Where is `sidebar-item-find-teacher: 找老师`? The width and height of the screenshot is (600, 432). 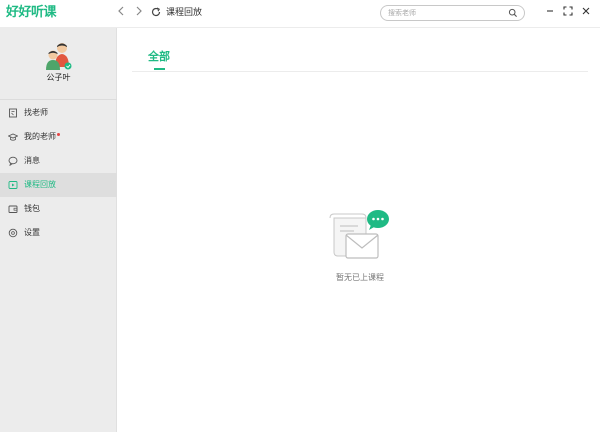 sidebar-item-find-teacher: 找老师 is located at coordinates (58, 113).